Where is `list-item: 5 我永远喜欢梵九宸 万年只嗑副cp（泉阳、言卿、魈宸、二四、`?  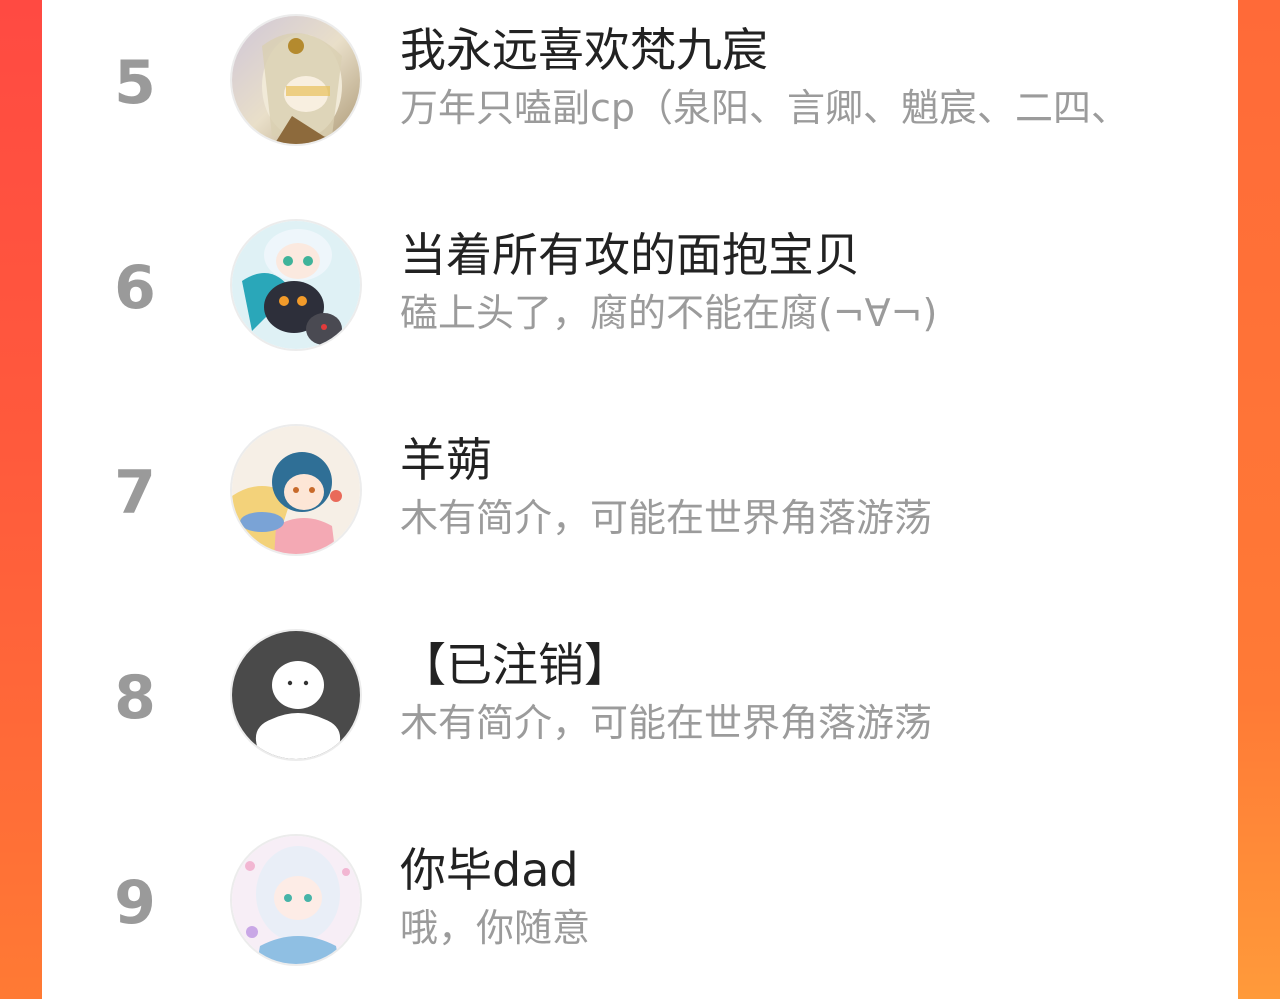 list-item: 5 我永远喜欢梵九宸 万年只嗑副cp（泉阳、言卿、魈宸、二四、 is located at coordinates (640, 80).